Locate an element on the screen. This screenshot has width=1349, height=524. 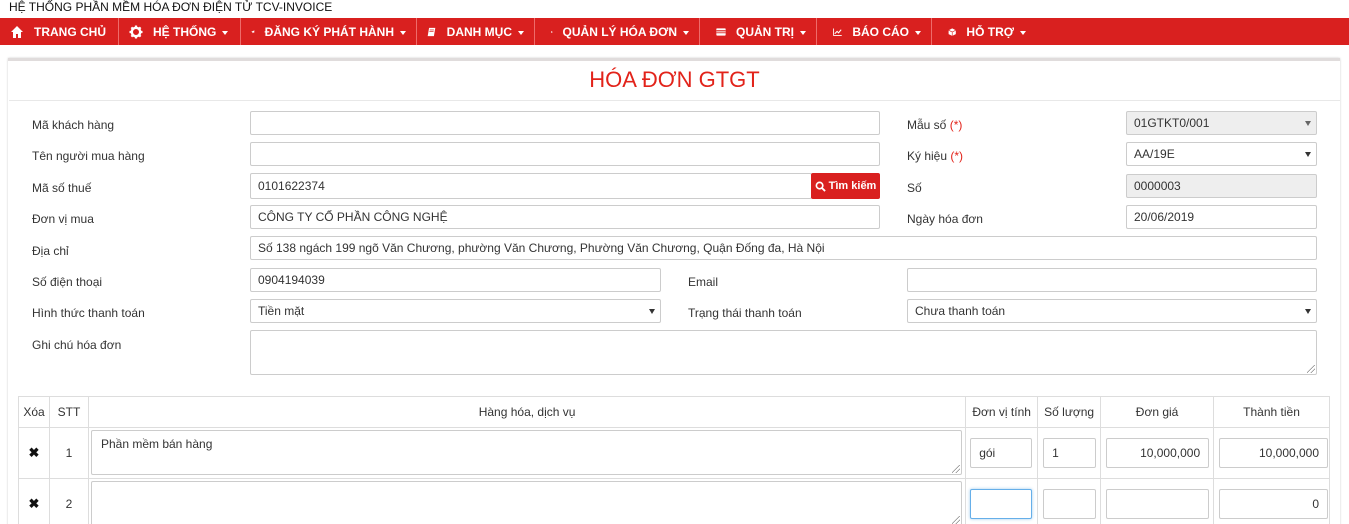
buyer-name-input is located at coordinates (565, 154).